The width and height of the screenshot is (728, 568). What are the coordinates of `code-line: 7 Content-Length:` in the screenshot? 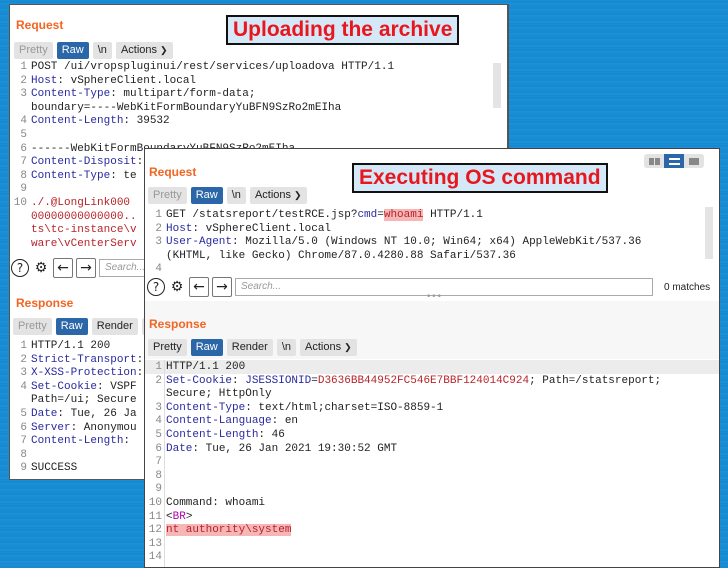 It's located at (78, 442).